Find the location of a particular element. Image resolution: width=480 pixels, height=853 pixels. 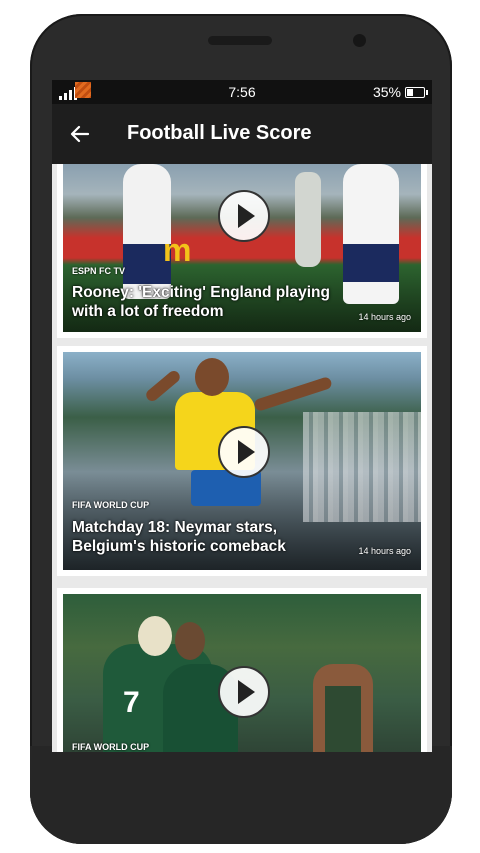

phone-chin is located at coordinates (241, 795).